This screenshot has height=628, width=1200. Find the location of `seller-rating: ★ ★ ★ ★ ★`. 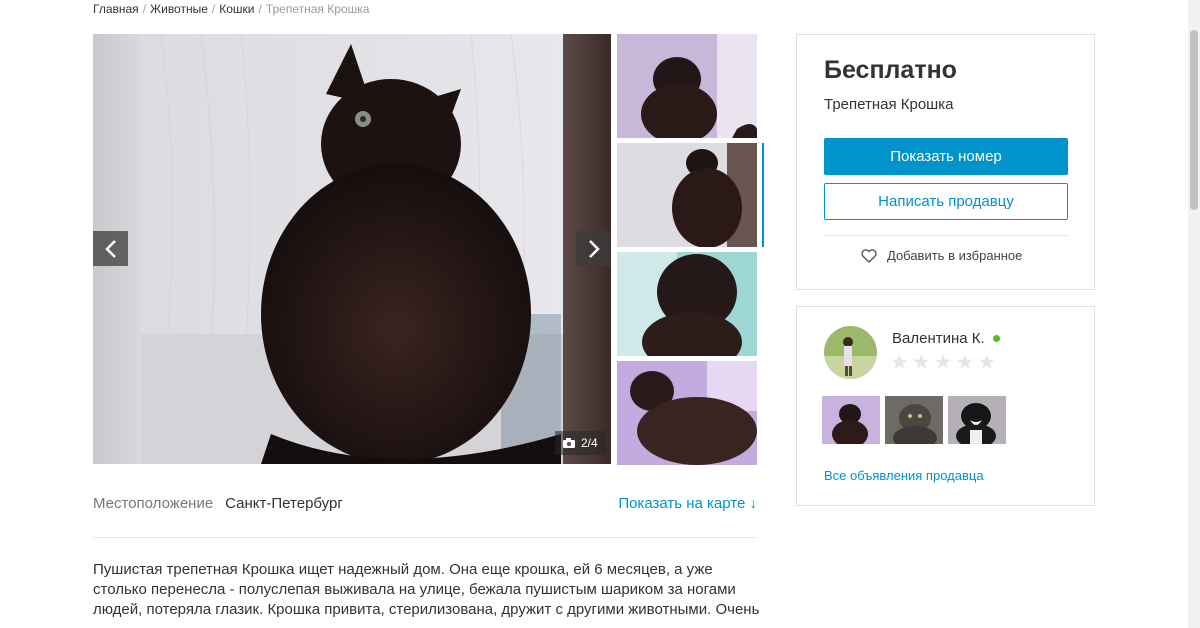

seller-rating: ★ ★ ★ ★ ★ is located at coordinates (943, 362).